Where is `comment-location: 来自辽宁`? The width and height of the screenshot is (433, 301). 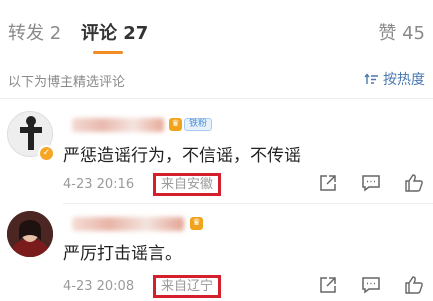
comment-location: 来自辽宁 is located at coordinates (187, 286).